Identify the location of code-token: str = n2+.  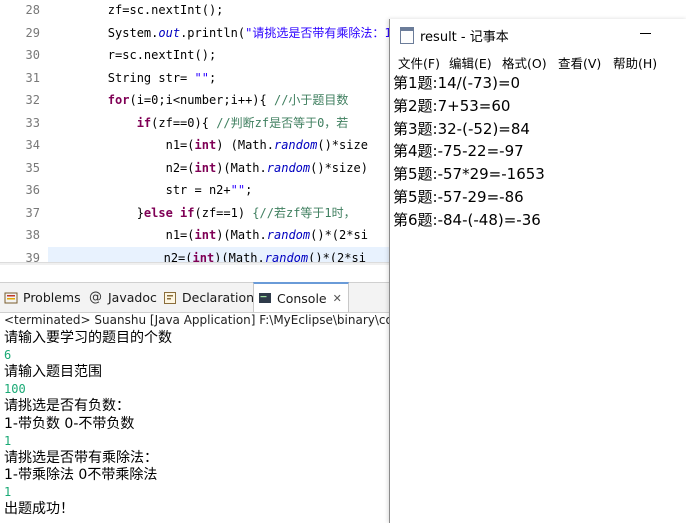
(140, 190).